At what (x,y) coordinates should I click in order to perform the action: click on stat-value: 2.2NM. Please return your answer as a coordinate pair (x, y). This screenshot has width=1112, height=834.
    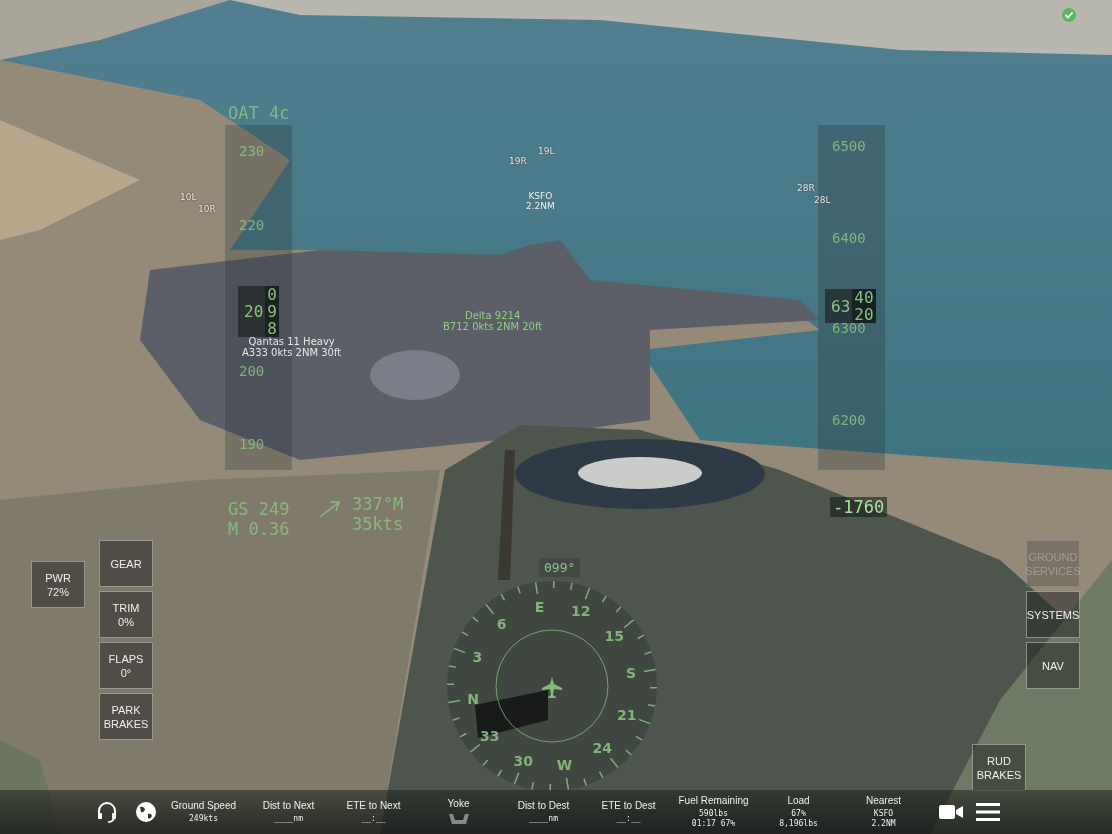
    Looking at the image, I should click on (883, 824).